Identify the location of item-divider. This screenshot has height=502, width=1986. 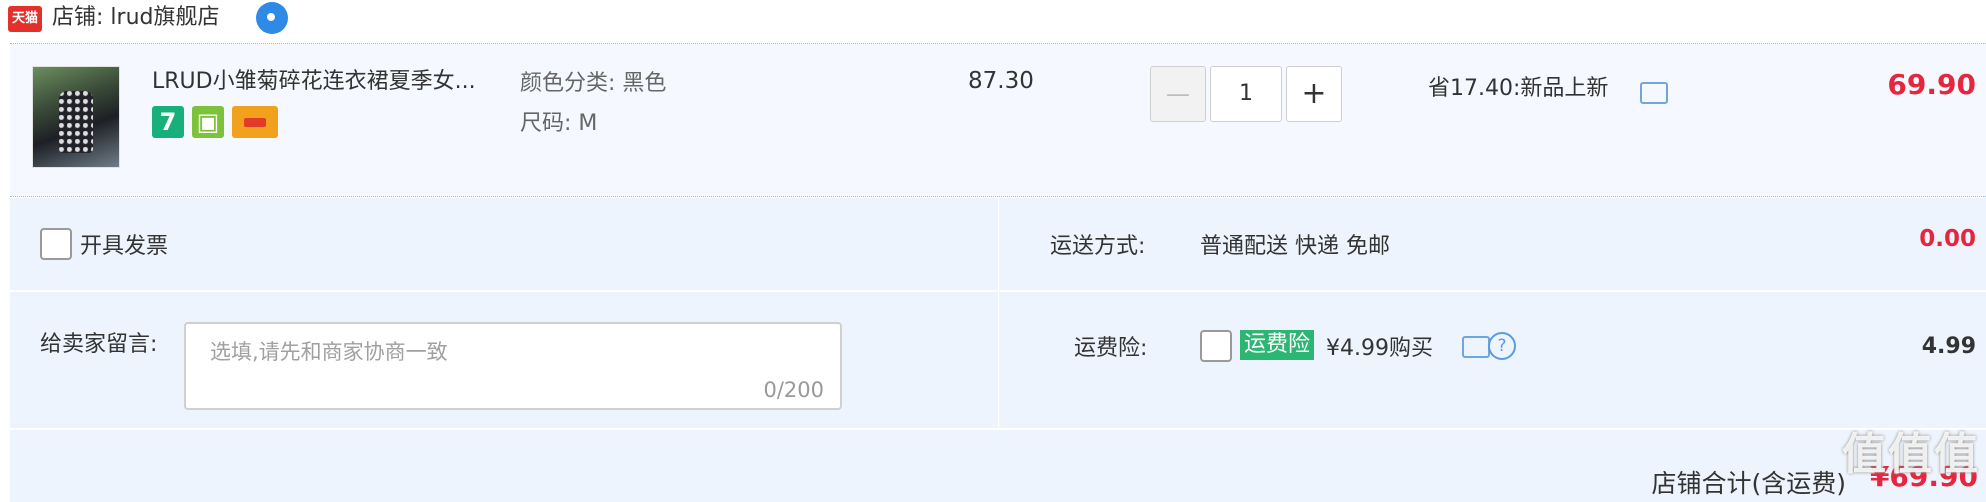
(998, 196).